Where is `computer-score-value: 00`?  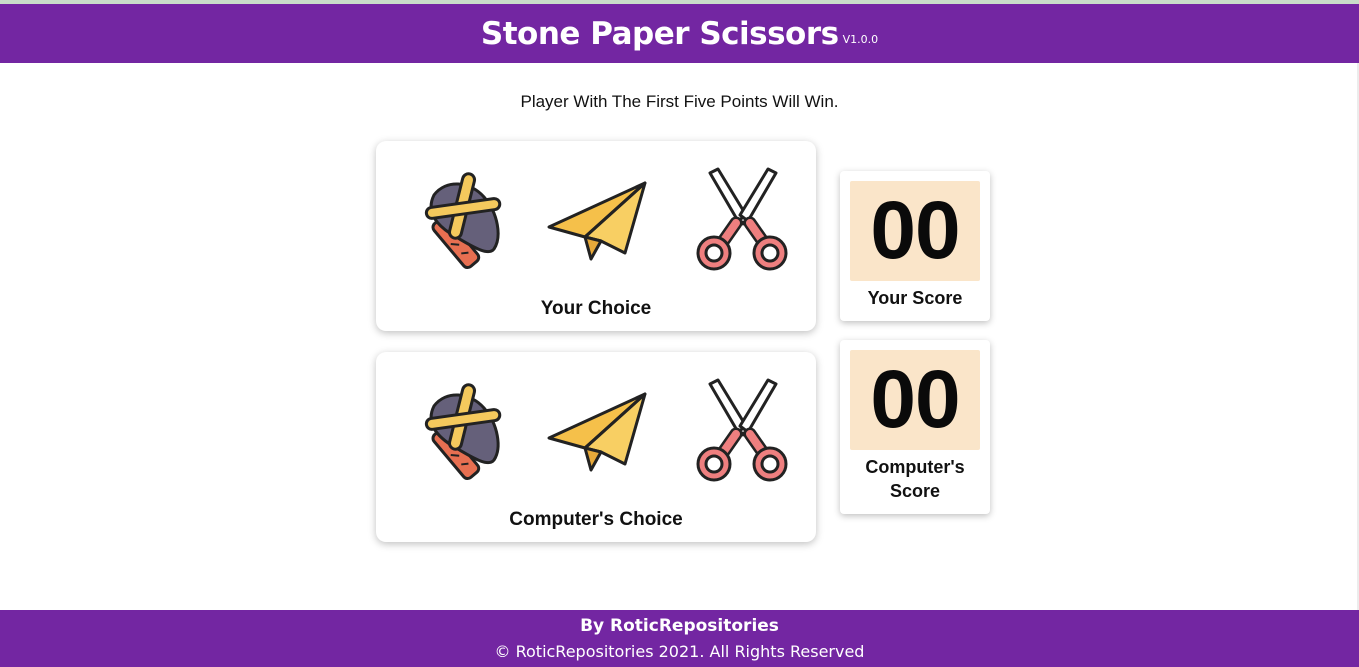
computer-score-value: 00 is located at coordinates (915, 400).